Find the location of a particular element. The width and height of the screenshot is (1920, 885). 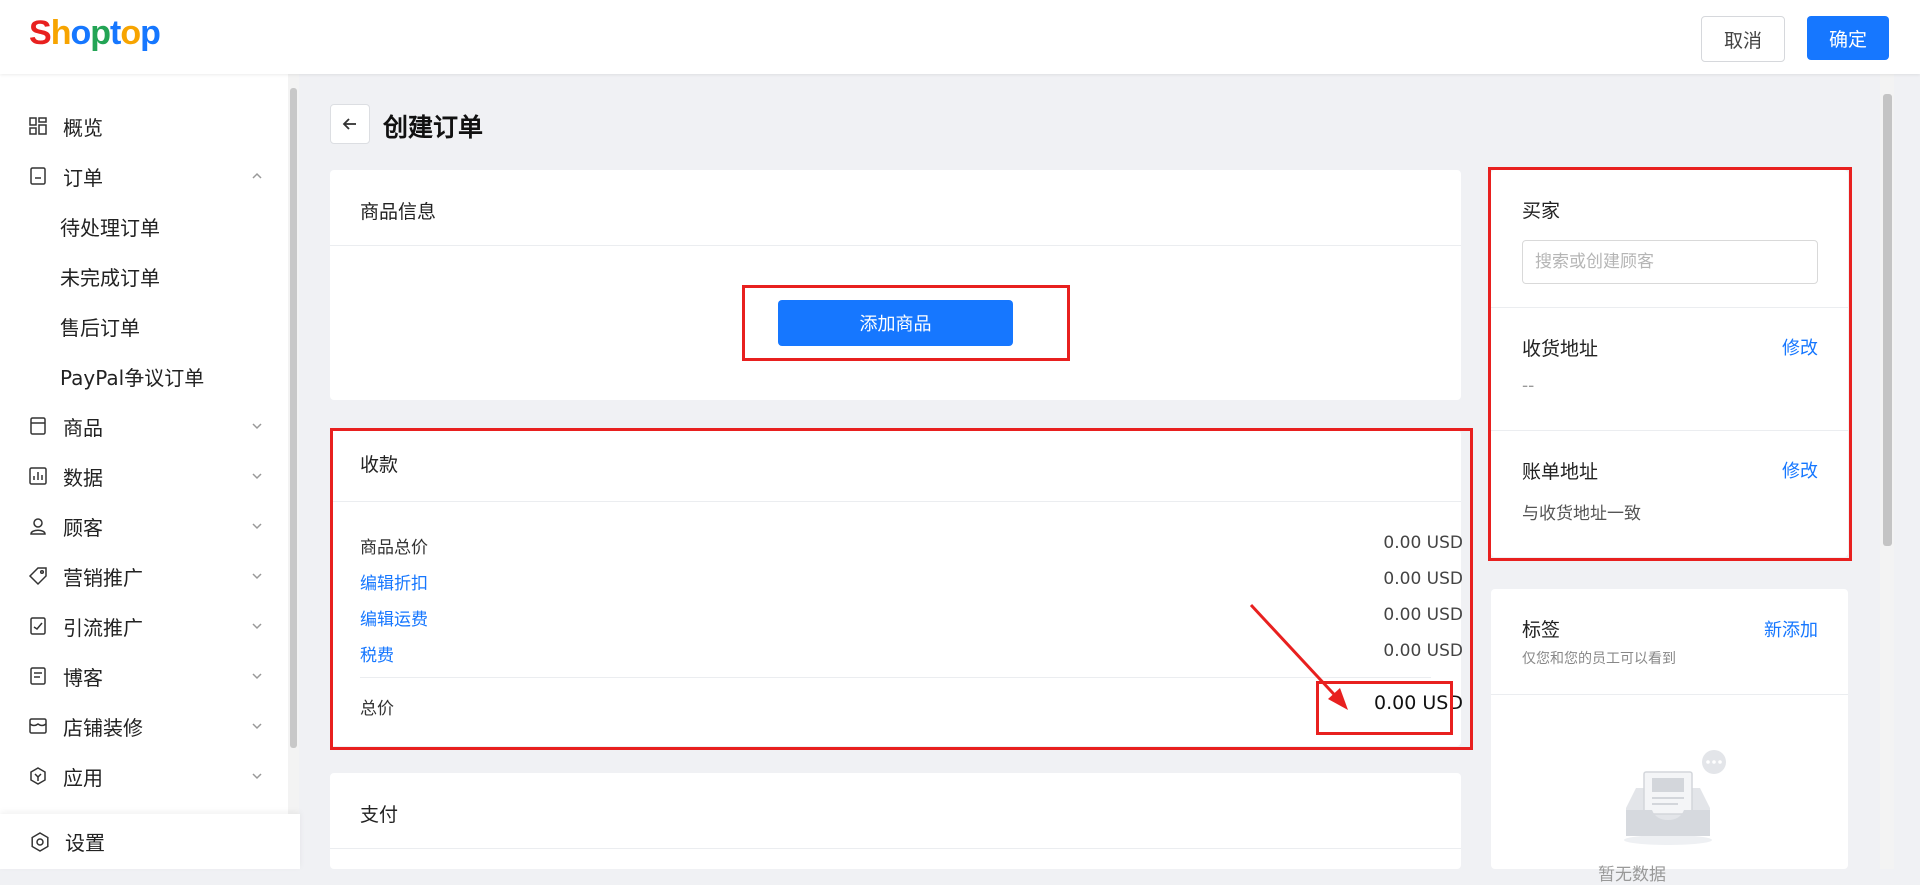

store-icon is located at coordinates (38, 726).